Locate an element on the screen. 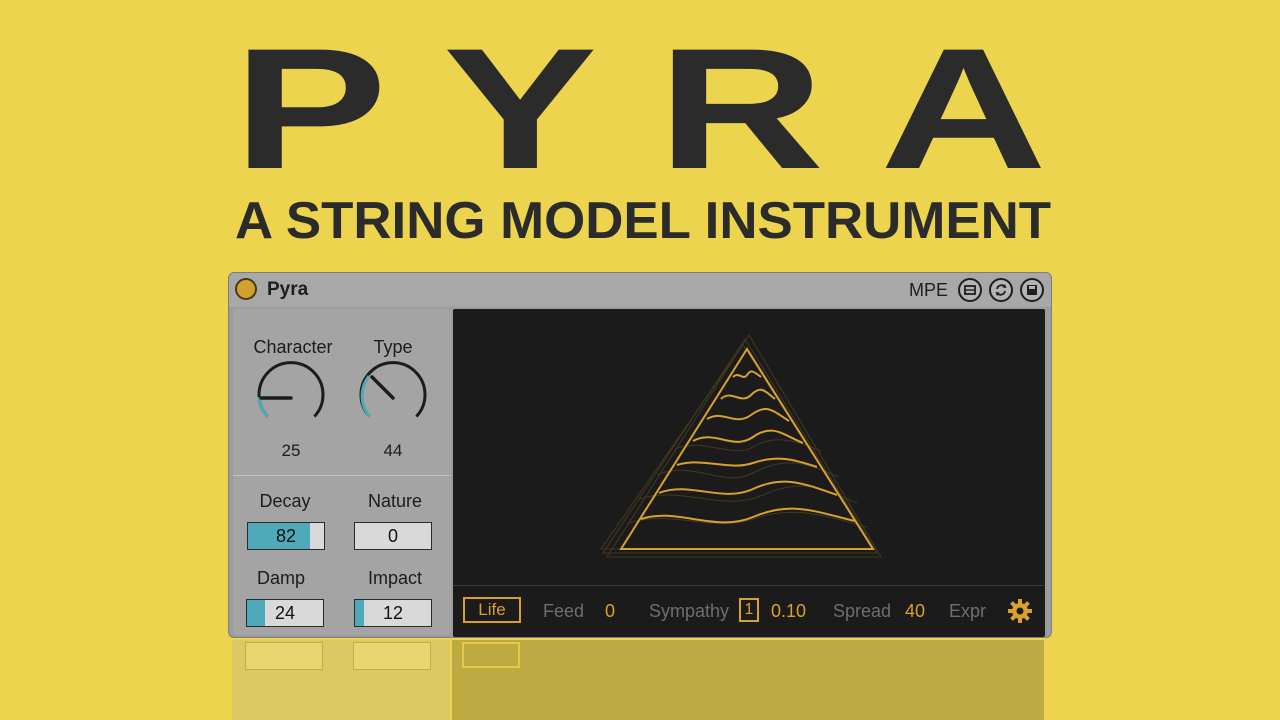 This screenshot has width=1280, height=720. hero-subtitle-text: A STRING MODEL INSTRUMENT is located at coordinates (643, 221).